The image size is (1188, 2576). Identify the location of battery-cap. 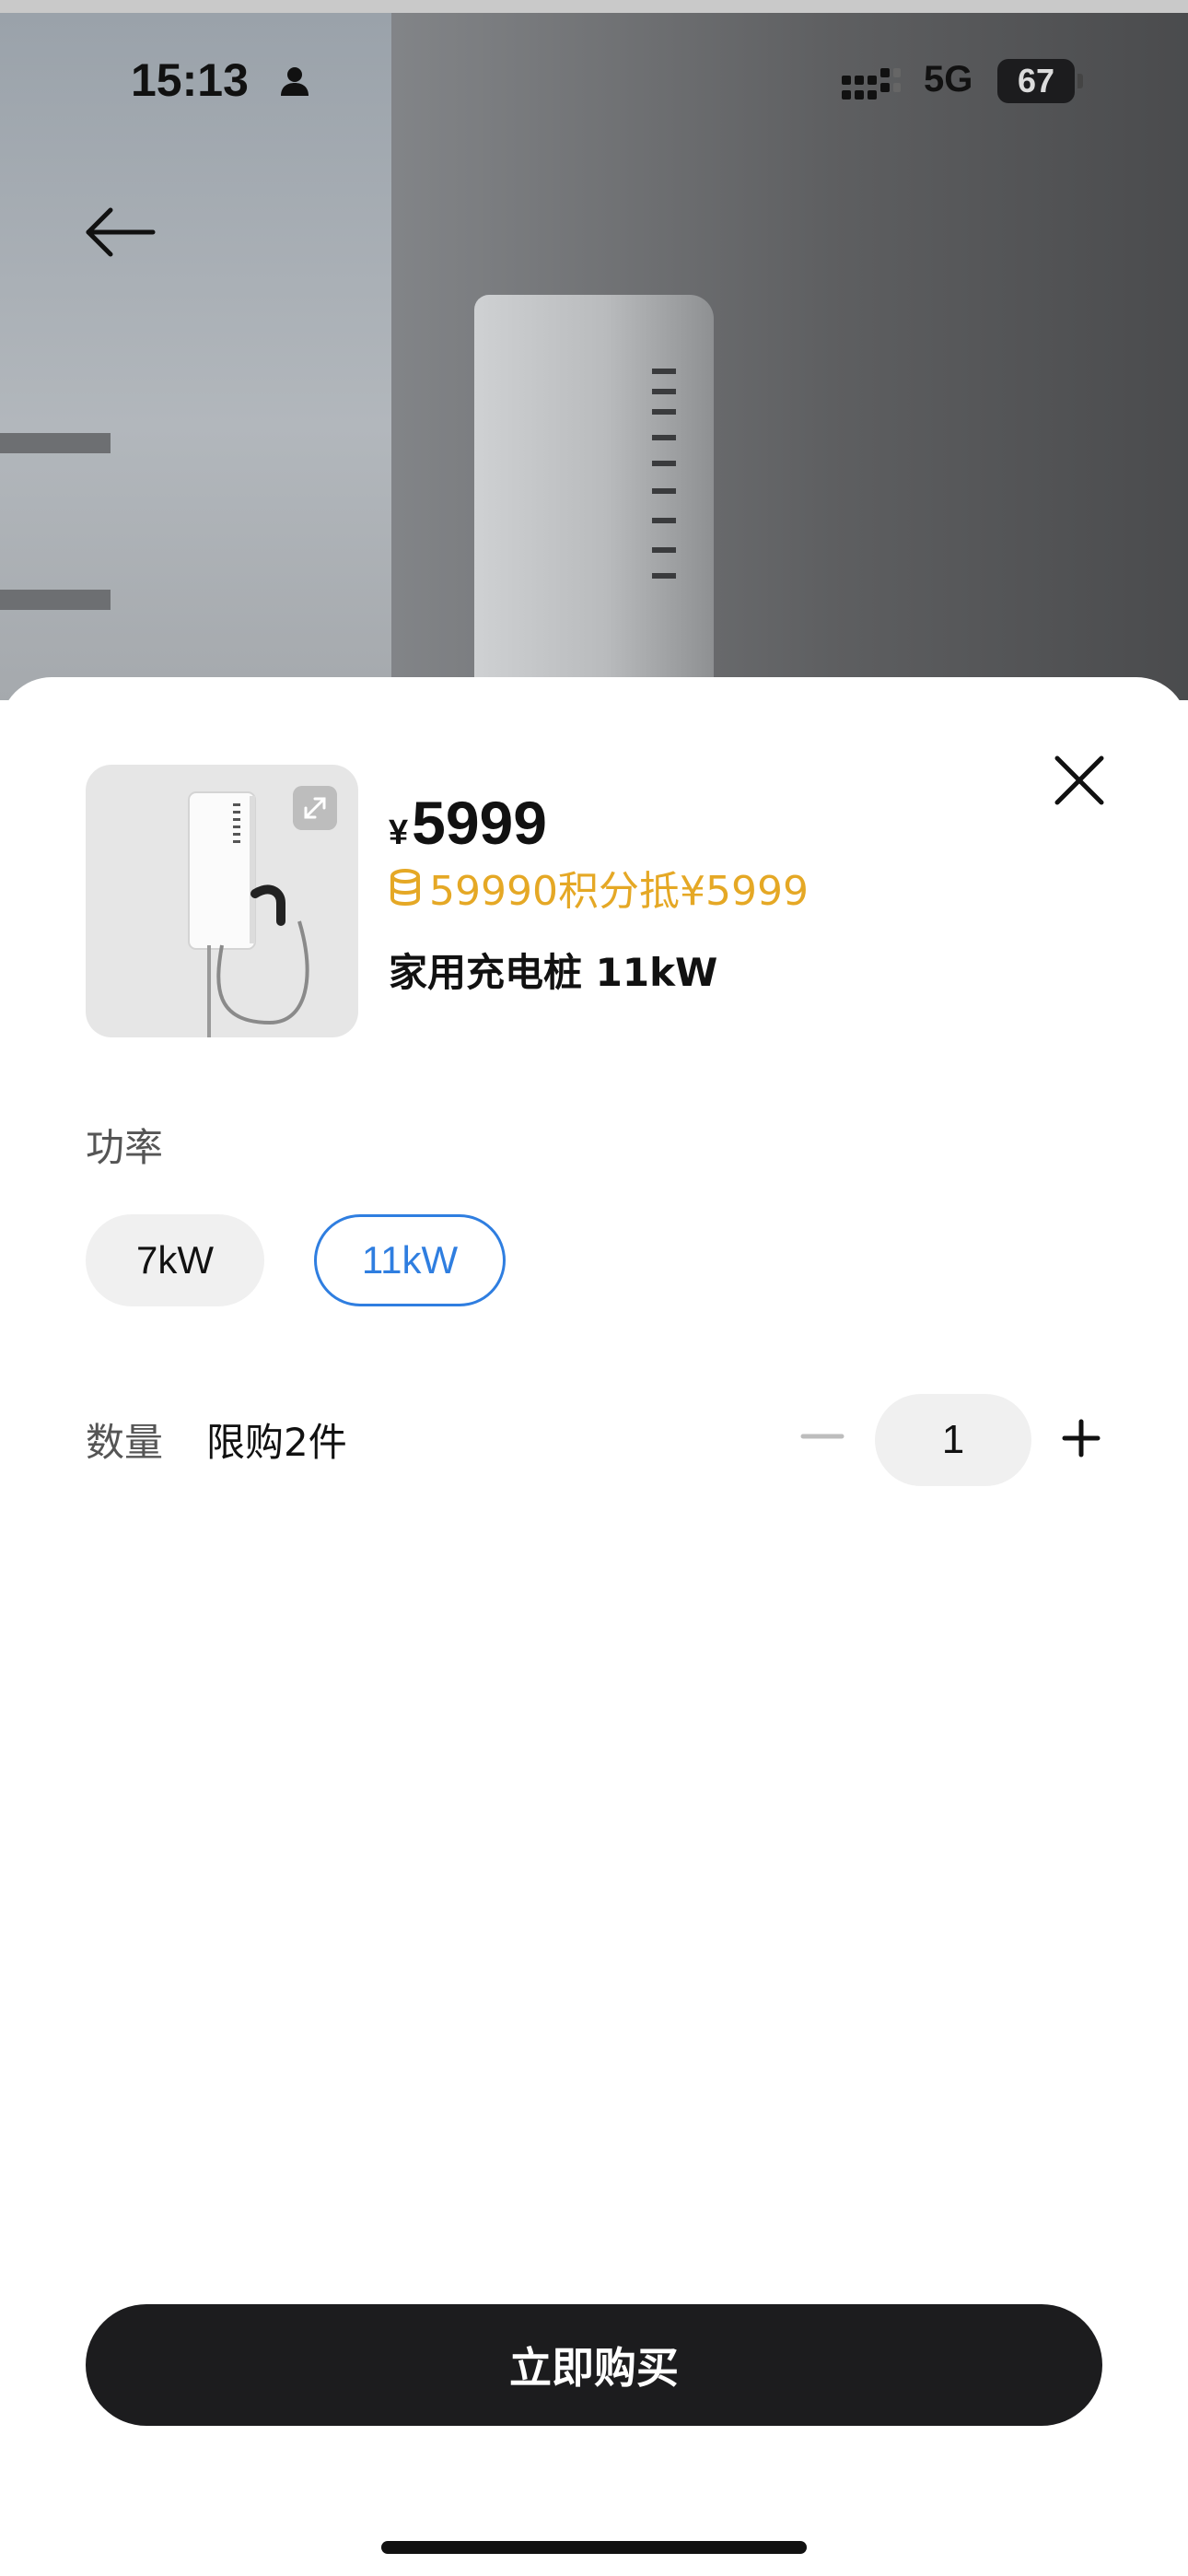
(1080, 81).